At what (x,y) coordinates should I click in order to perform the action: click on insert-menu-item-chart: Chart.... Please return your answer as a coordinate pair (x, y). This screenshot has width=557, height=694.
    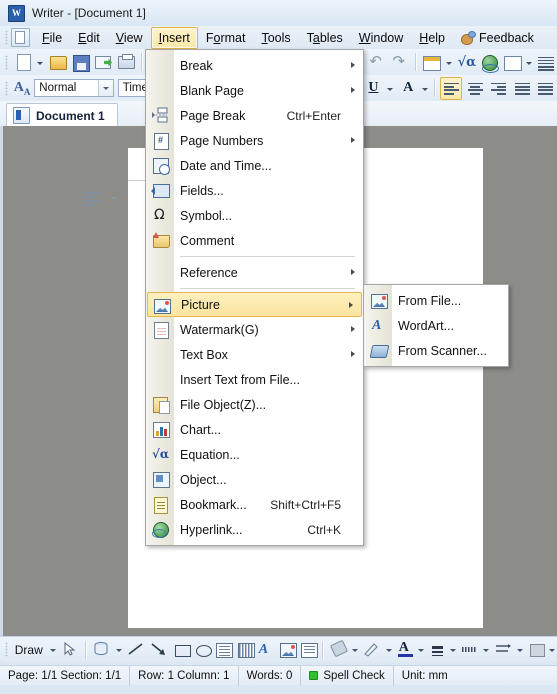
    Looking at the image, I should click on (254, 429).